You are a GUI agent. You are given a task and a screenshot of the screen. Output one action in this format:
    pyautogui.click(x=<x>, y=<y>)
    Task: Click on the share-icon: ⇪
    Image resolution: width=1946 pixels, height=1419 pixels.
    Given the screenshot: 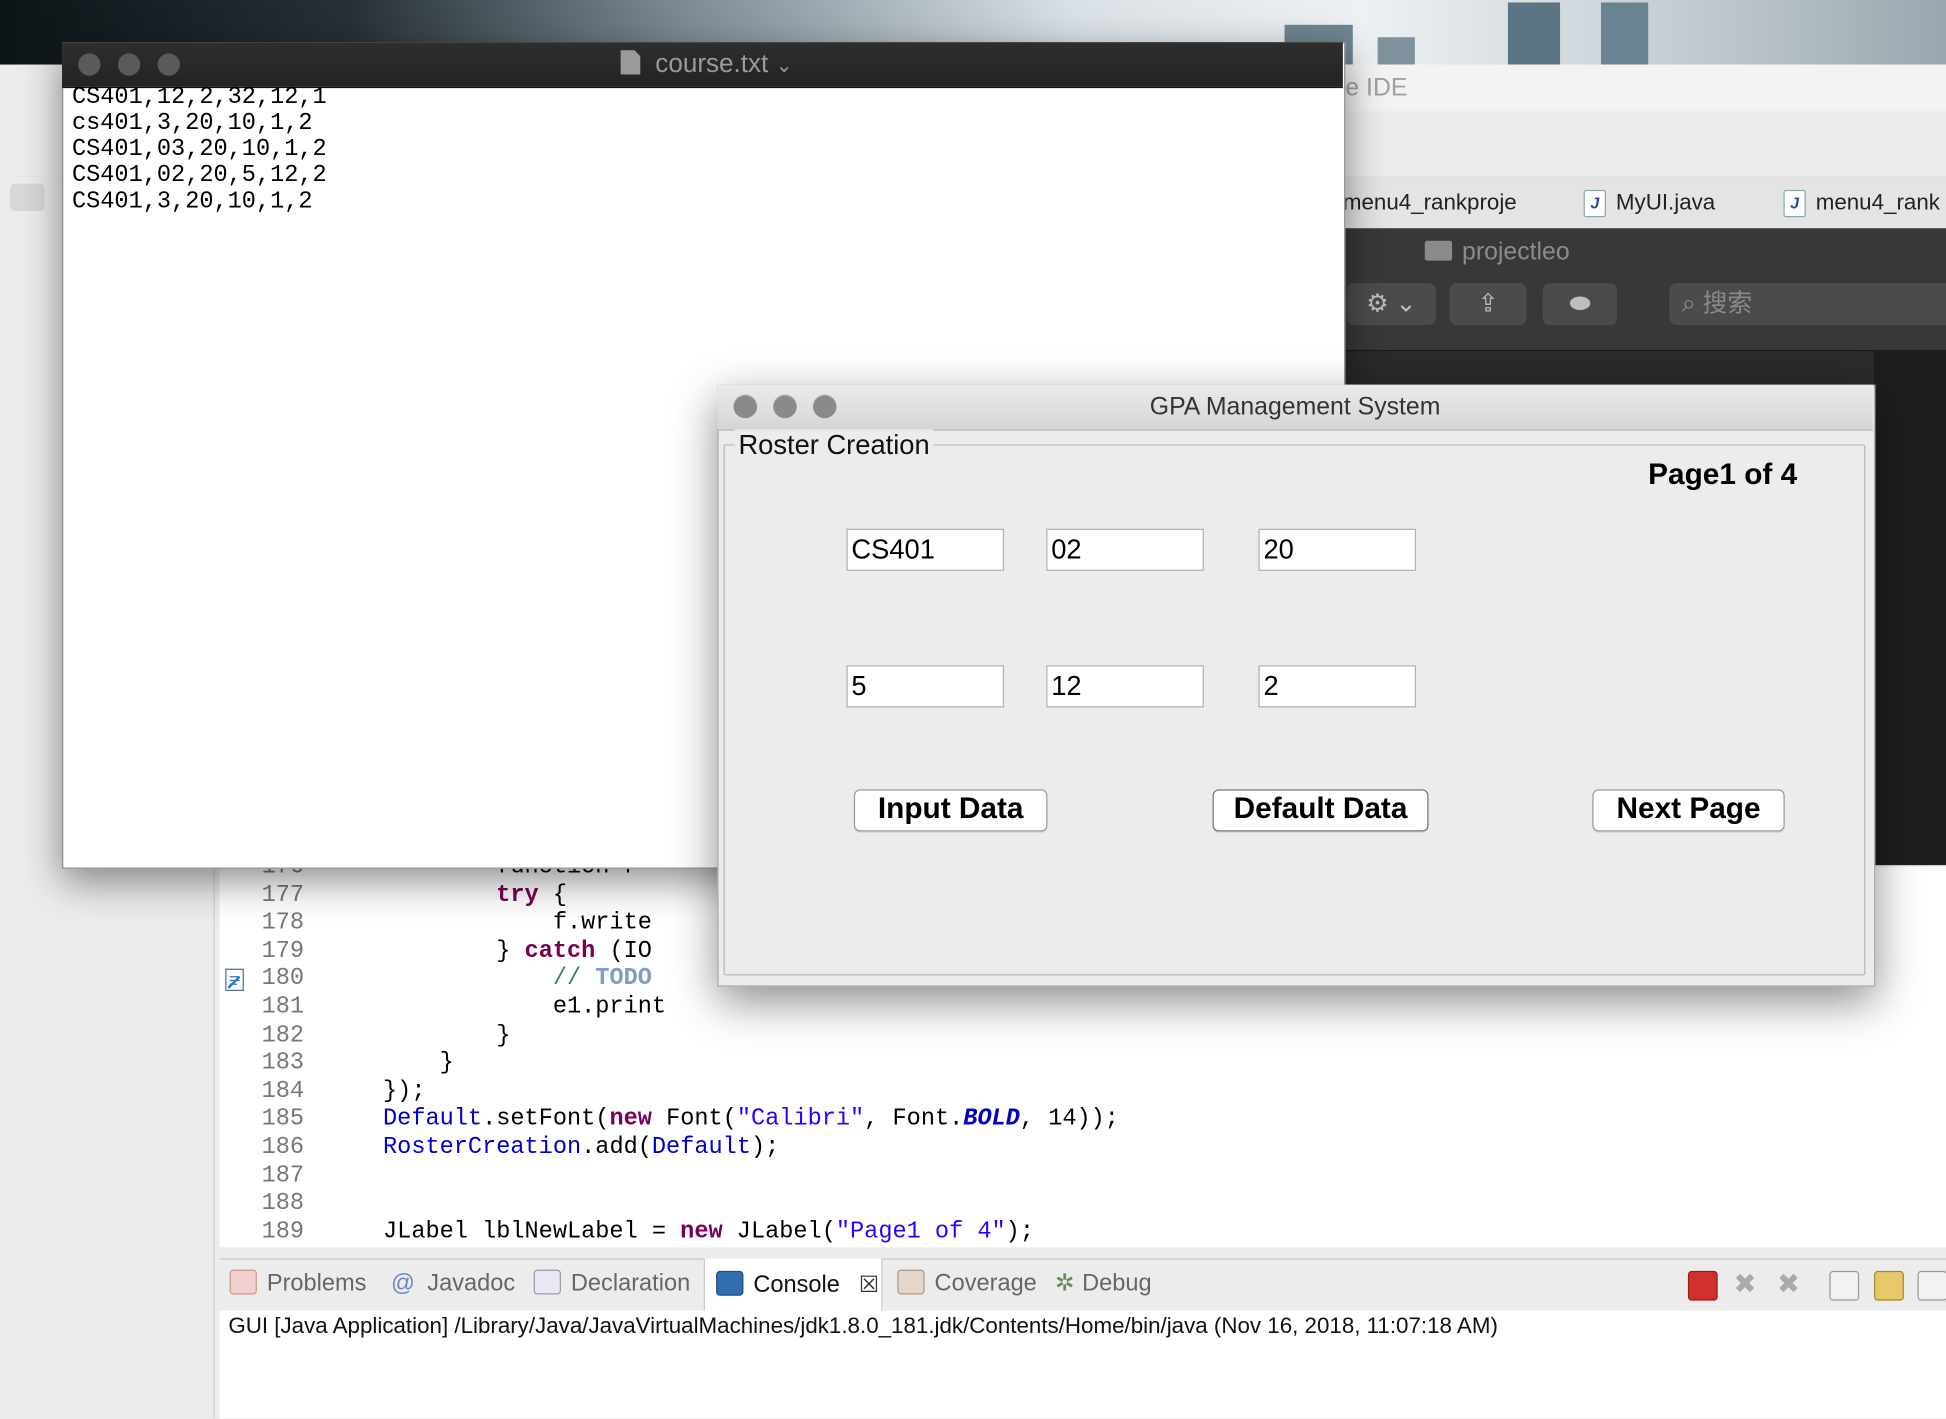 What is the action you would take?
    pyautogui.click(x=1488, y=304)
    